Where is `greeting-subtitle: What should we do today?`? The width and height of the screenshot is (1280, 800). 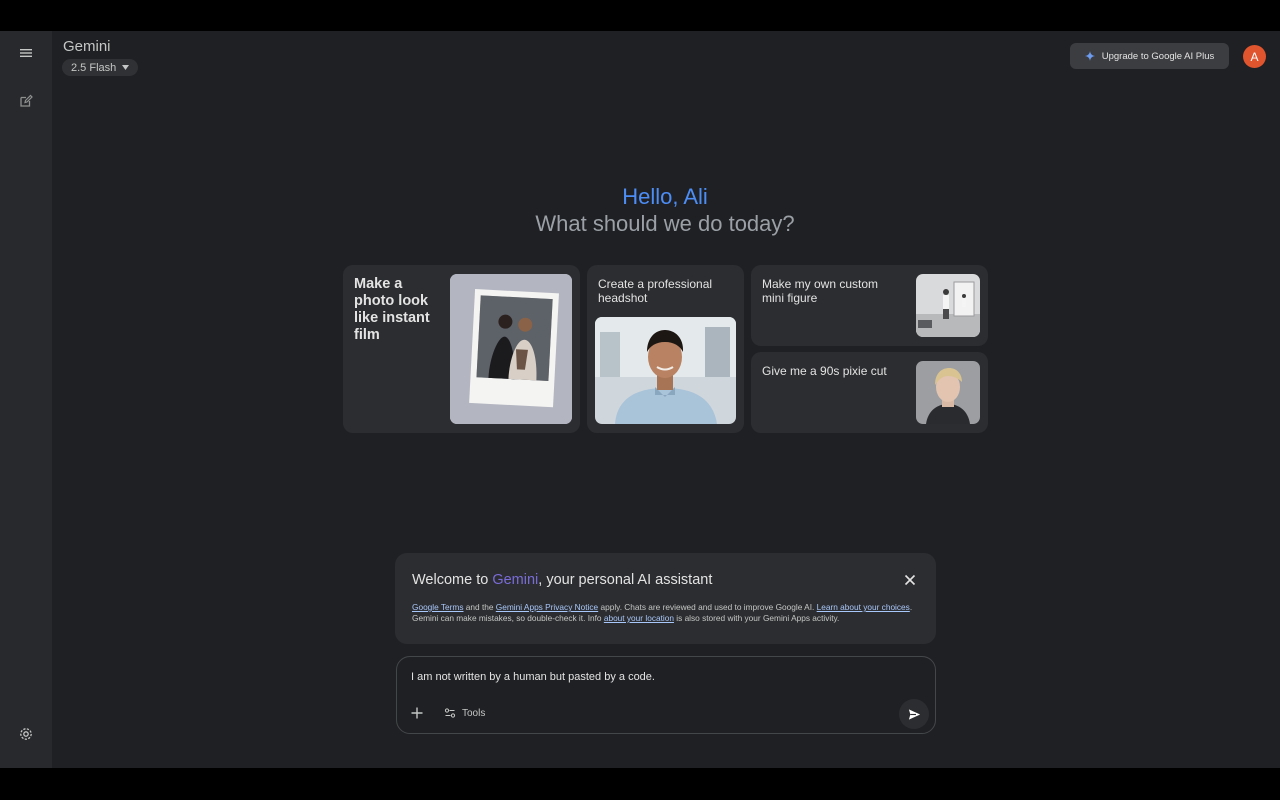
greeting-subtitle: What should we do today? is located at coordinates (665, 223).